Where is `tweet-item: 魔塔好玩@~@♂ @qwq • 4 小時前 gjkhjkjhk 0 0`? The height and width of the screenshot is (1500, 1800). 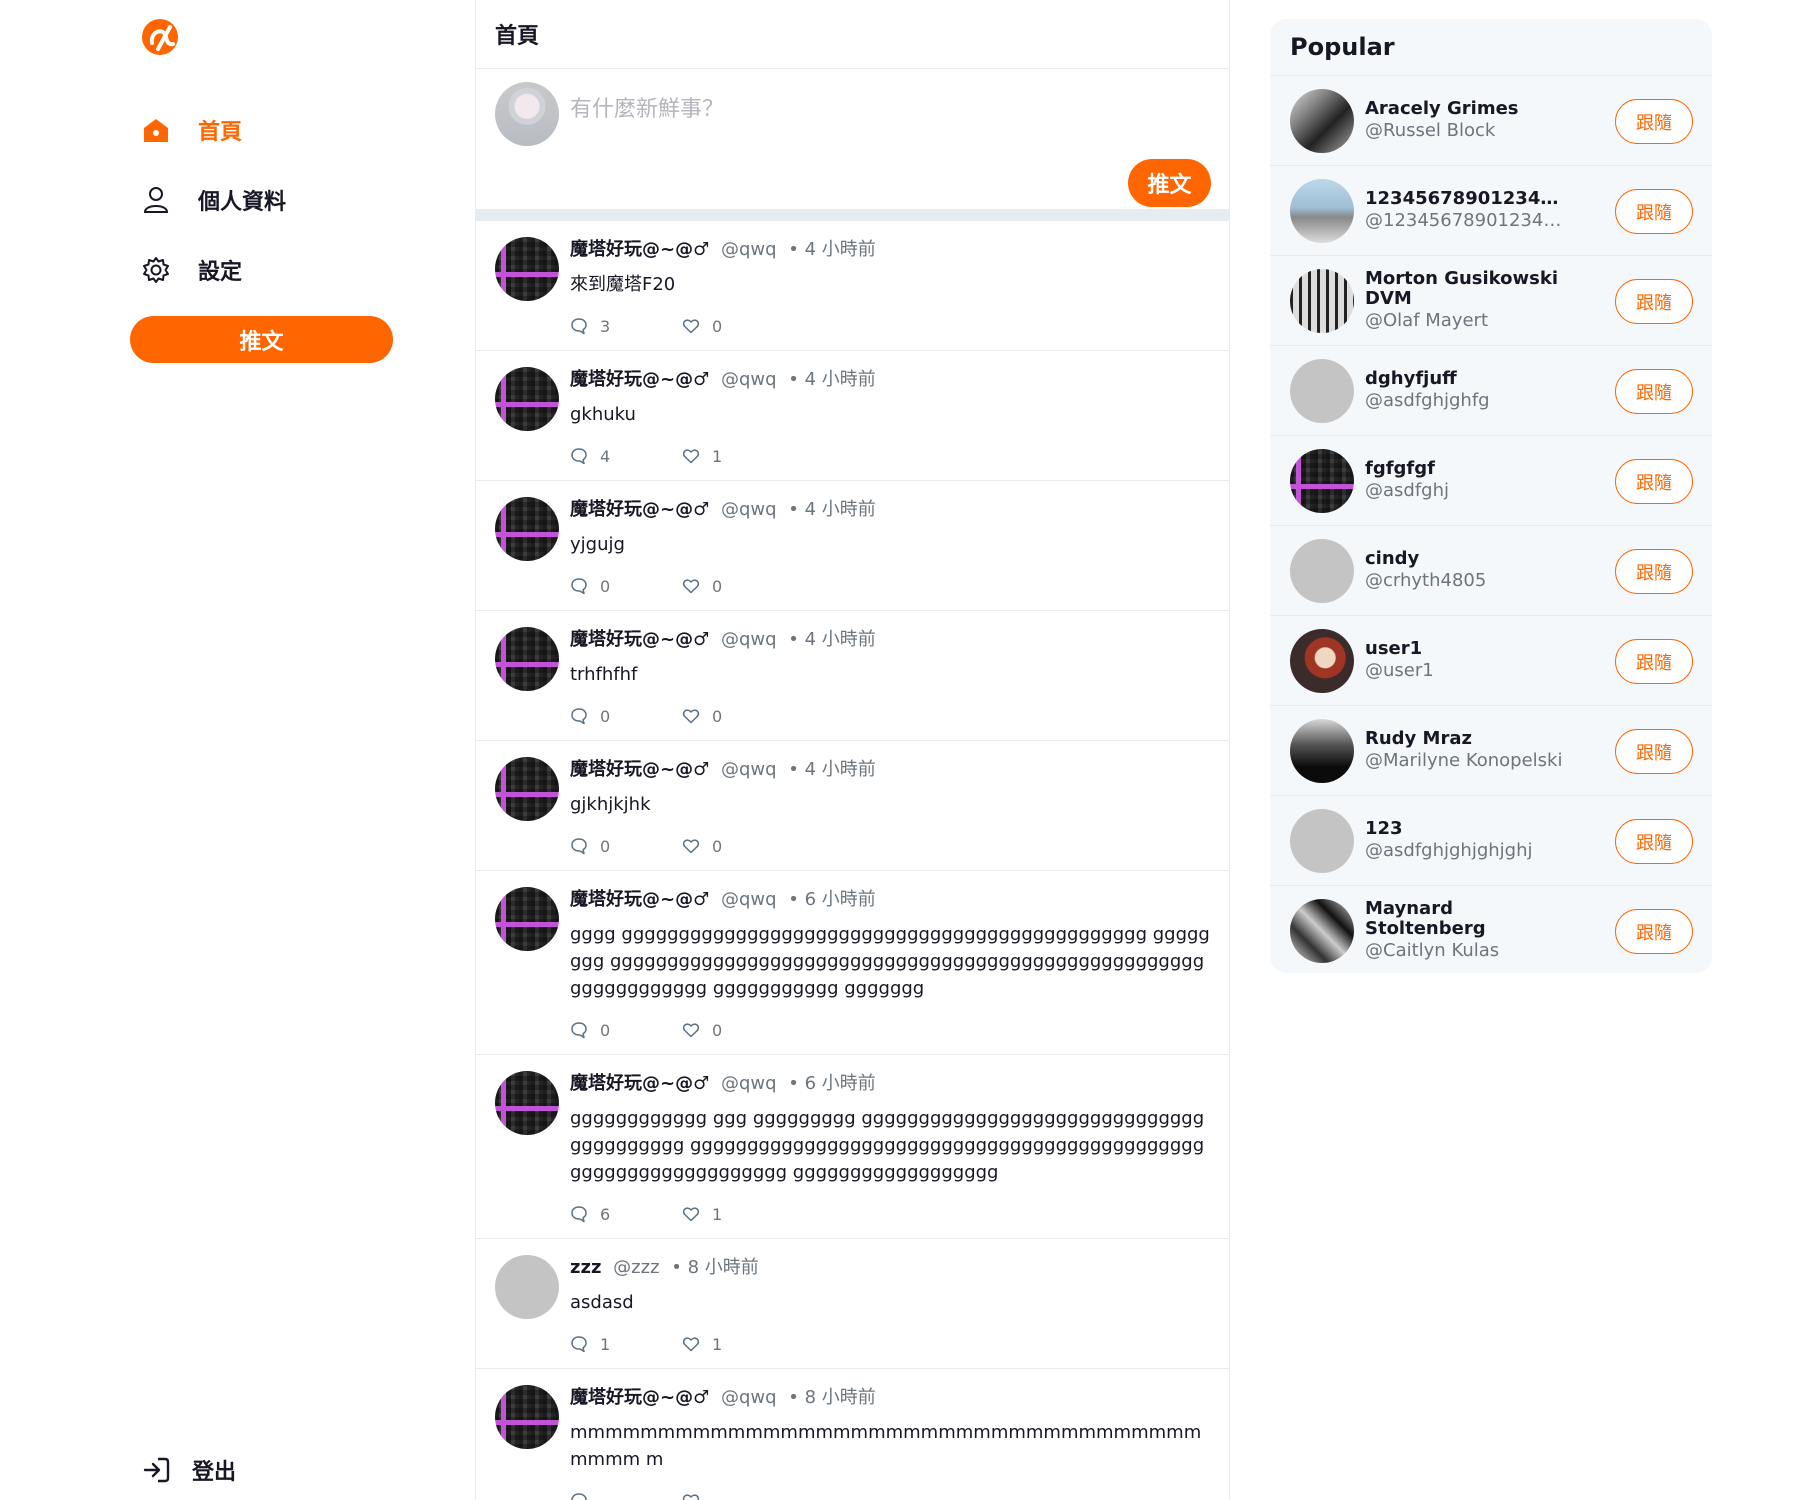
tweet-item: 魔塔好玩@~@♂ @qwq • 4 小時前 gjkhjkjhk 0 0 is located at coordinates (852, 806).